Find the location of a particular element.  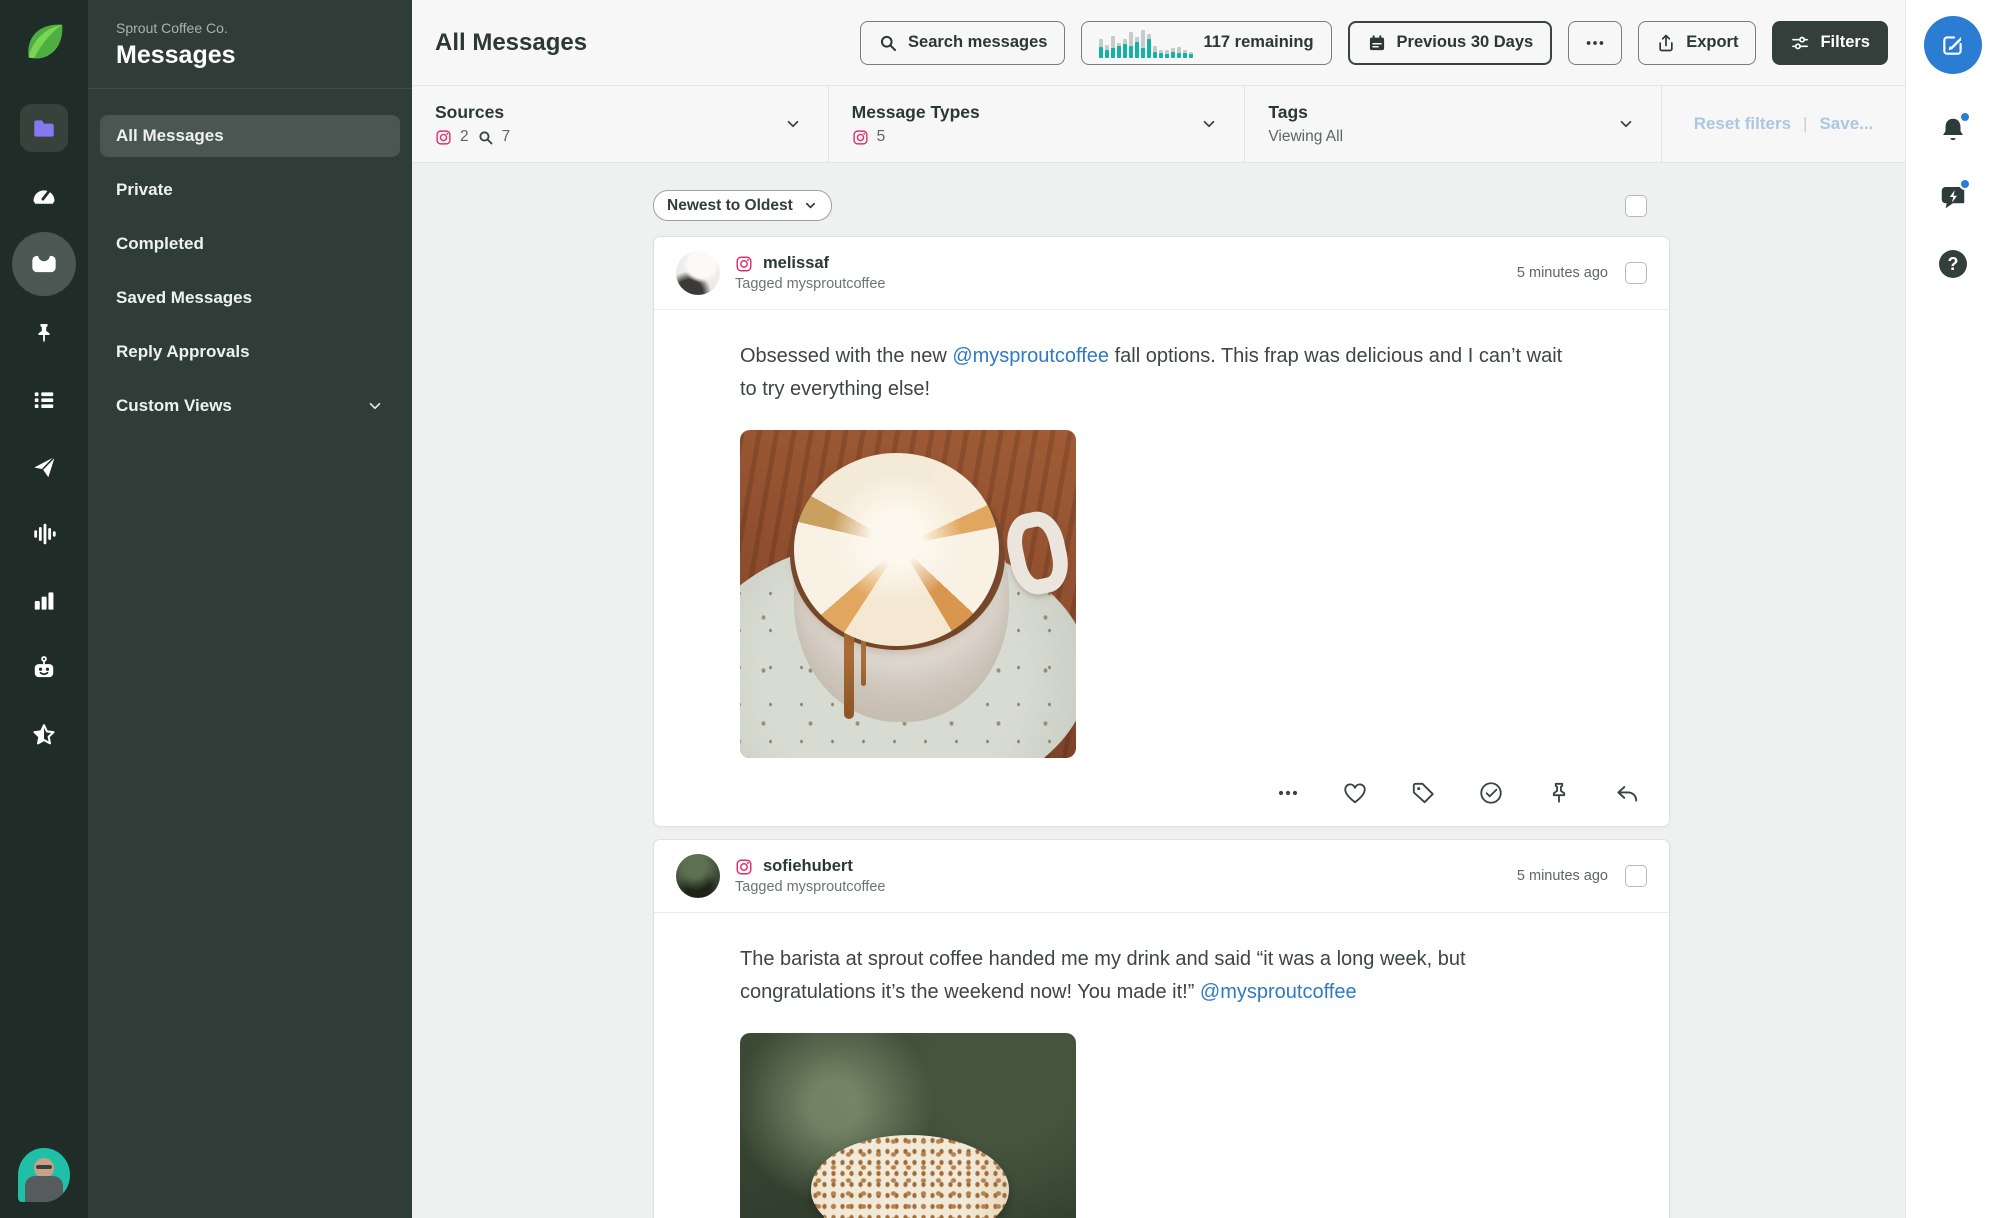

search-messages-button: Search messages is located at coordinates (963, 42).